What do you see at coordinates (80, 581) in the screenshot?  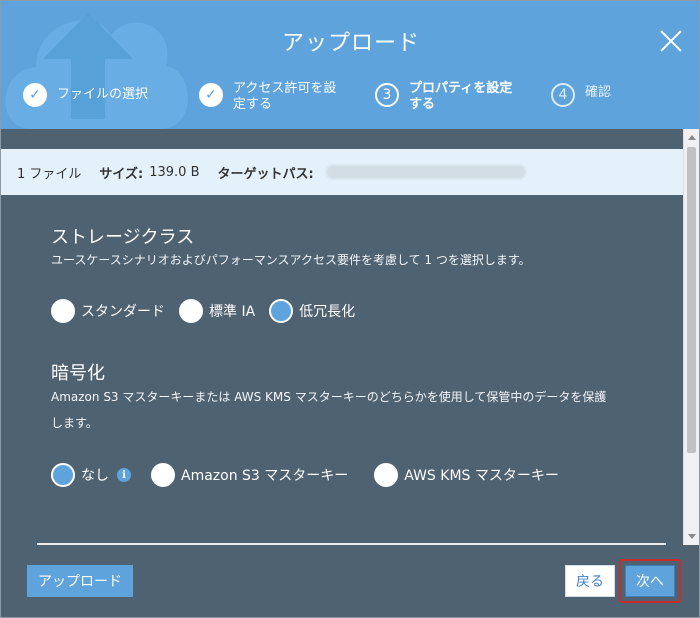 I see `upload-button: アップロード` at bounding box center [80, 581].